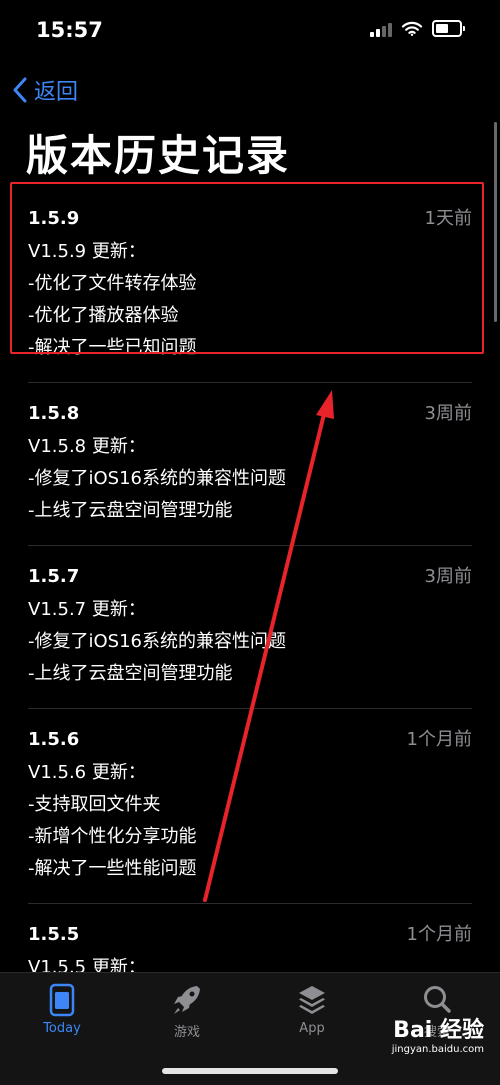 The image size is (500, 1085). I want to click on home-indicator, so click(250, 1071).